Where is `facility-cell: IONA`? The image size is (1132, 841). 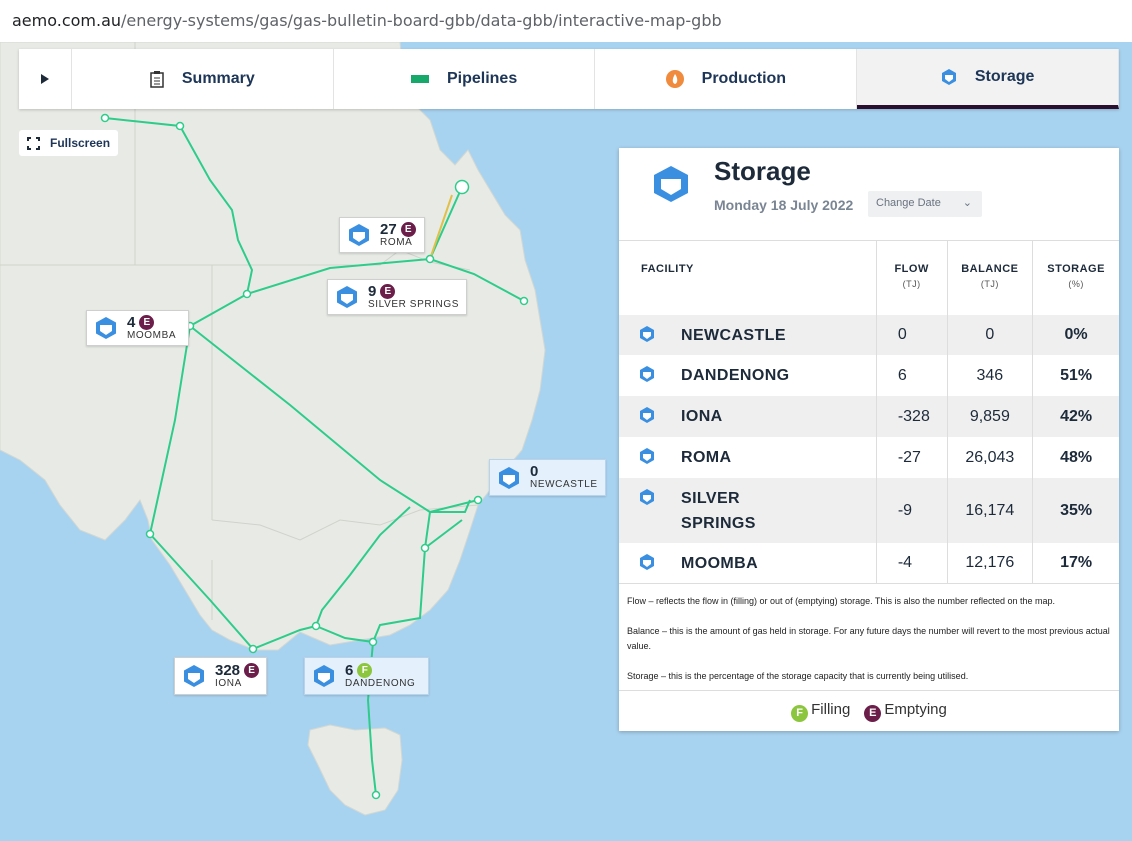 facility-cell: IONA is located at coordinates (748, 416).